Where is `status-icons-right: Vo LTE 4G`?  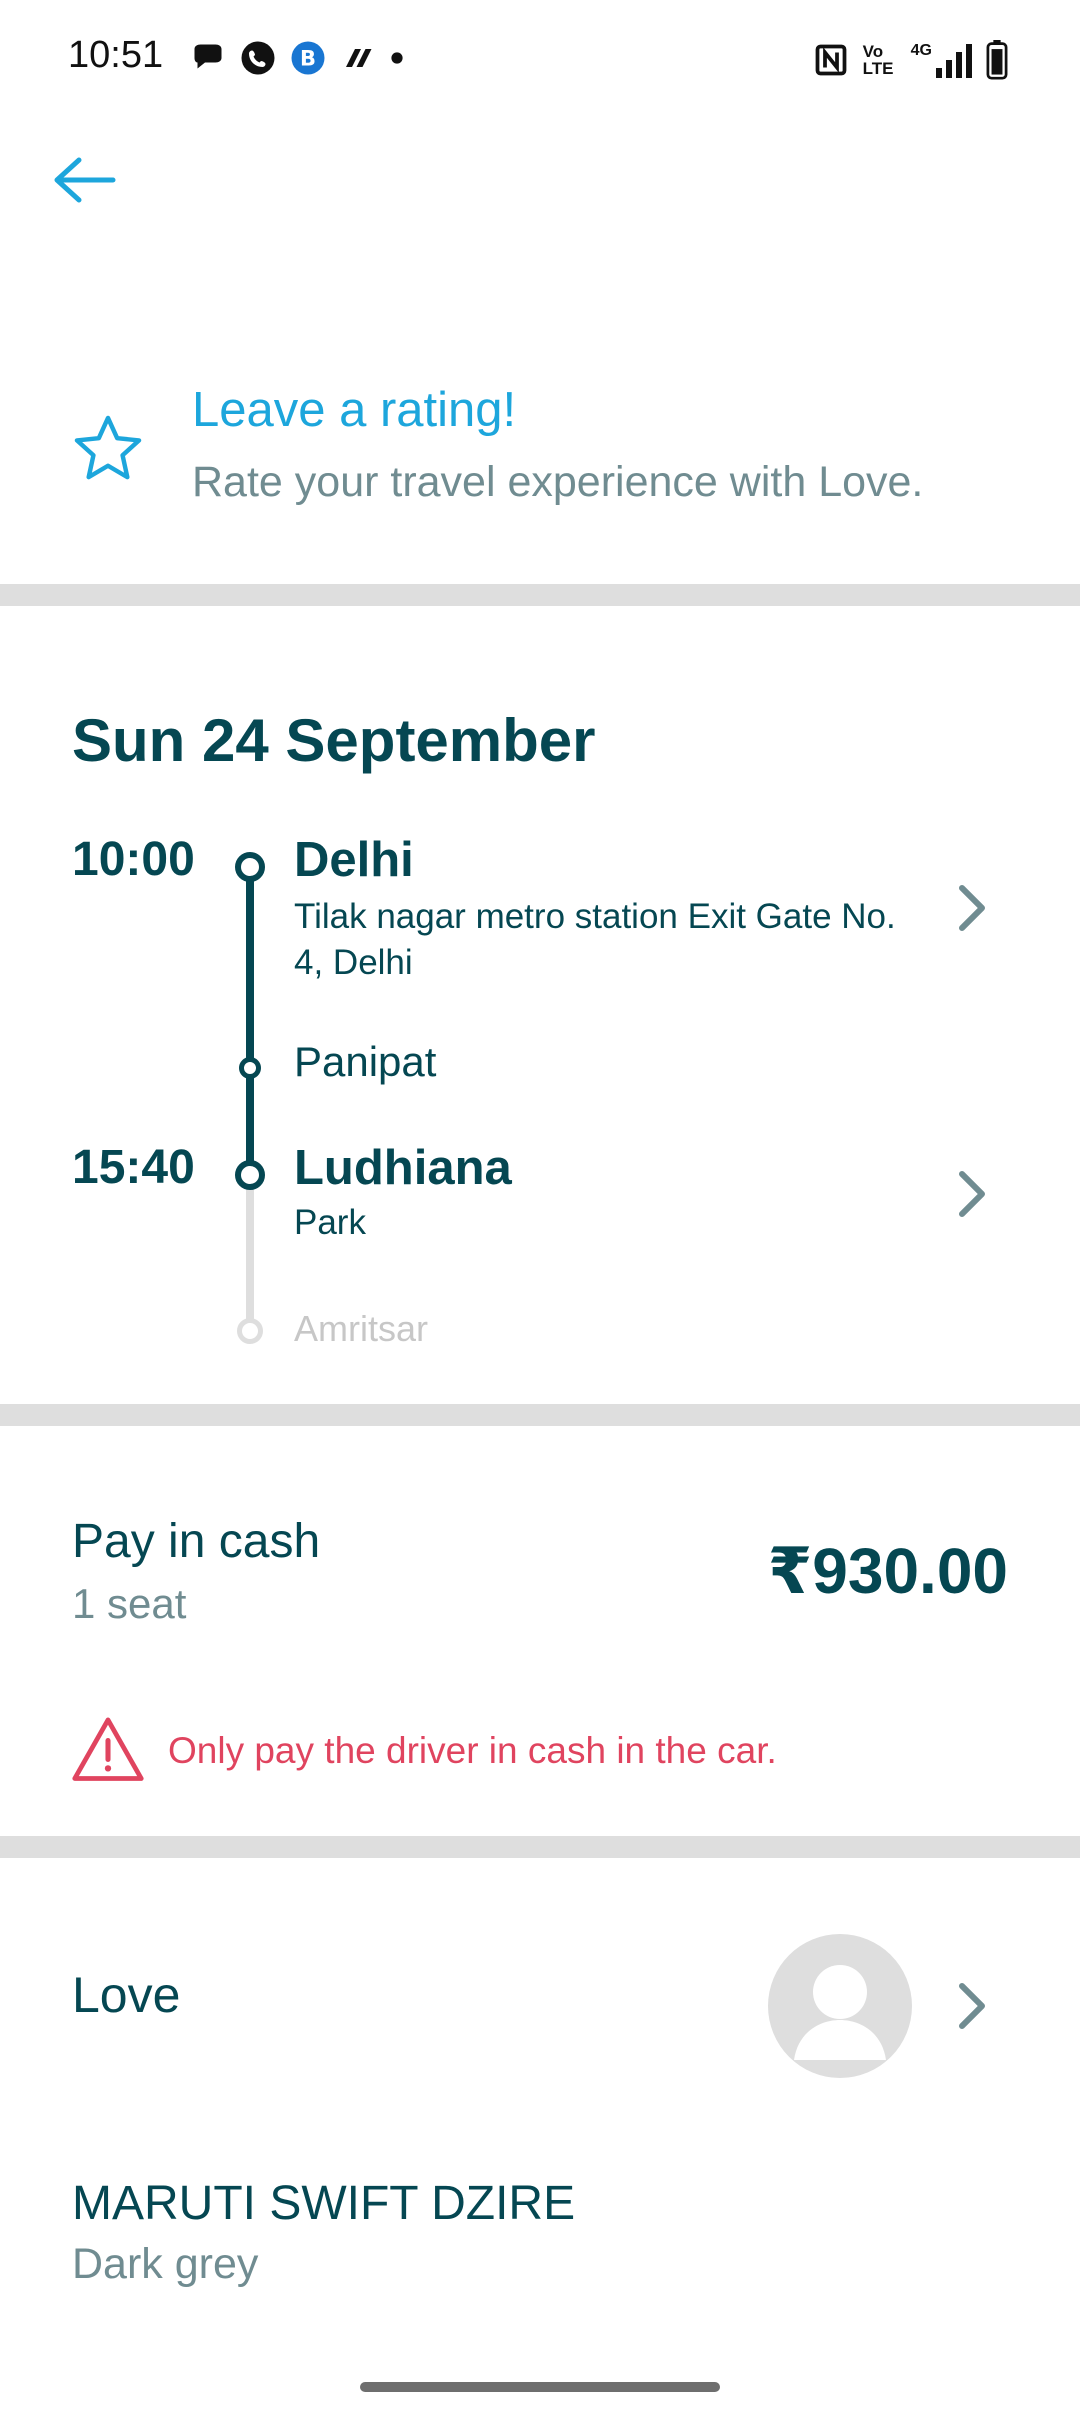 status-icons-right: Vo LTE 4G is located at coordinates (910, 60).